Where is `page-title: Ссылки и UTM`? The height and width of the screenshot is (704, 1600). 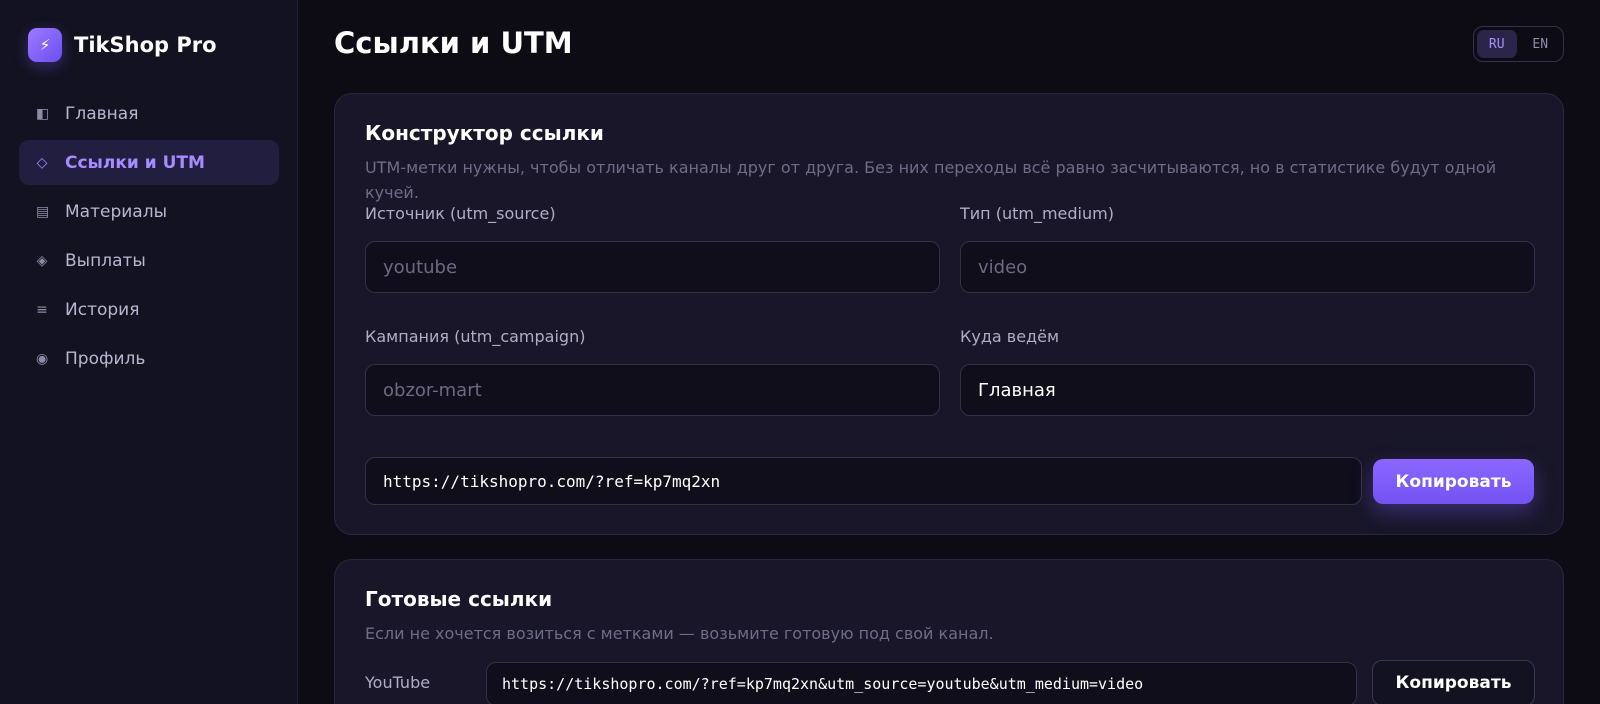
page-title: Ссылки и UTM is located at coordinates (453, 43).